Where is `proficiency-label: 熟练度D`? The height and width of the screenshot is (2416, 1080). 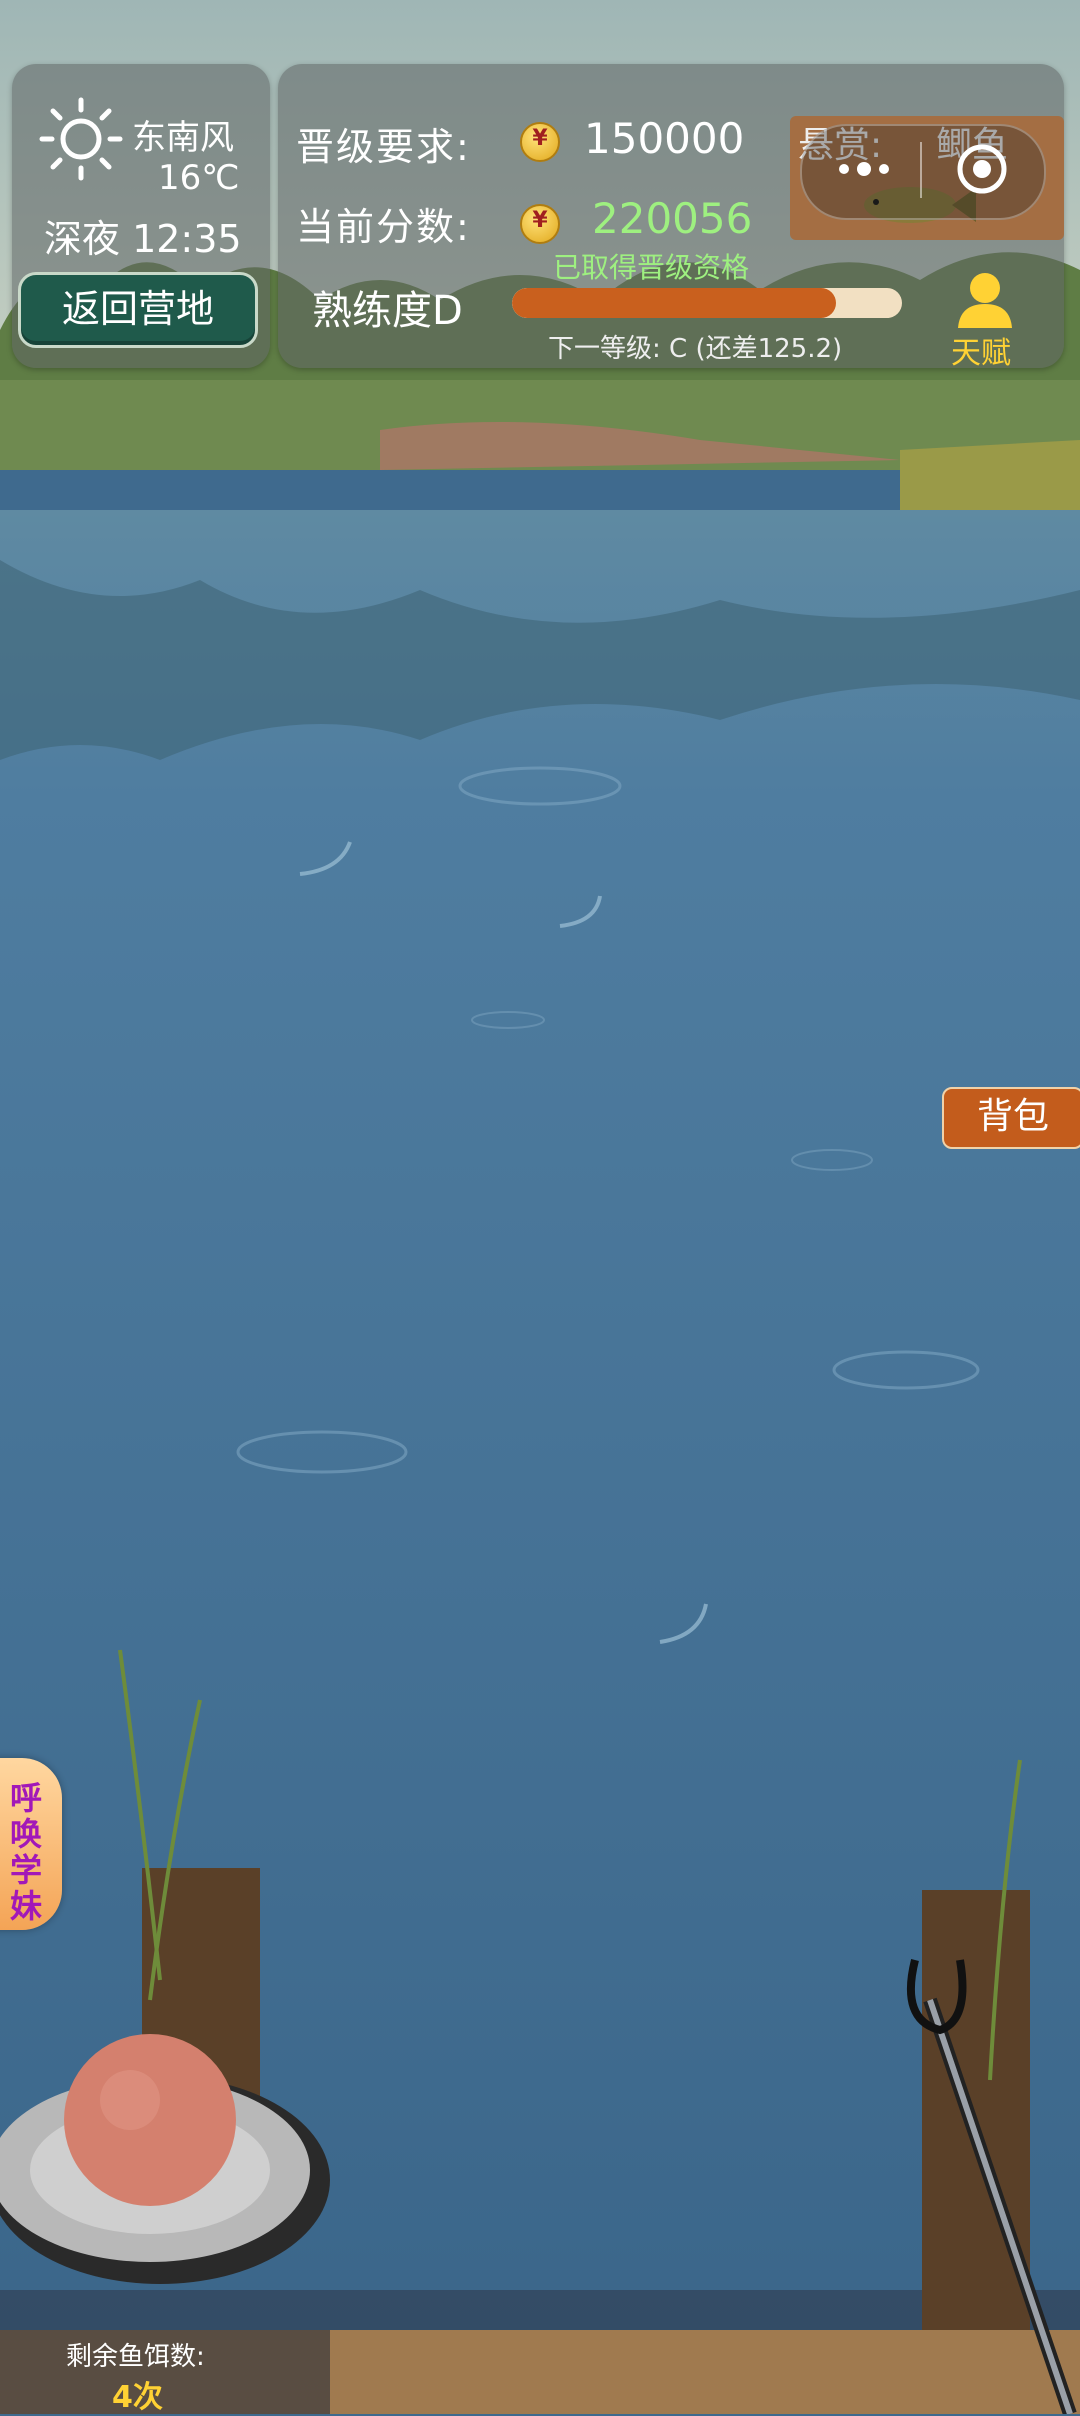 proficiency-label: 熟练度D is located at coordinates (387, 311).